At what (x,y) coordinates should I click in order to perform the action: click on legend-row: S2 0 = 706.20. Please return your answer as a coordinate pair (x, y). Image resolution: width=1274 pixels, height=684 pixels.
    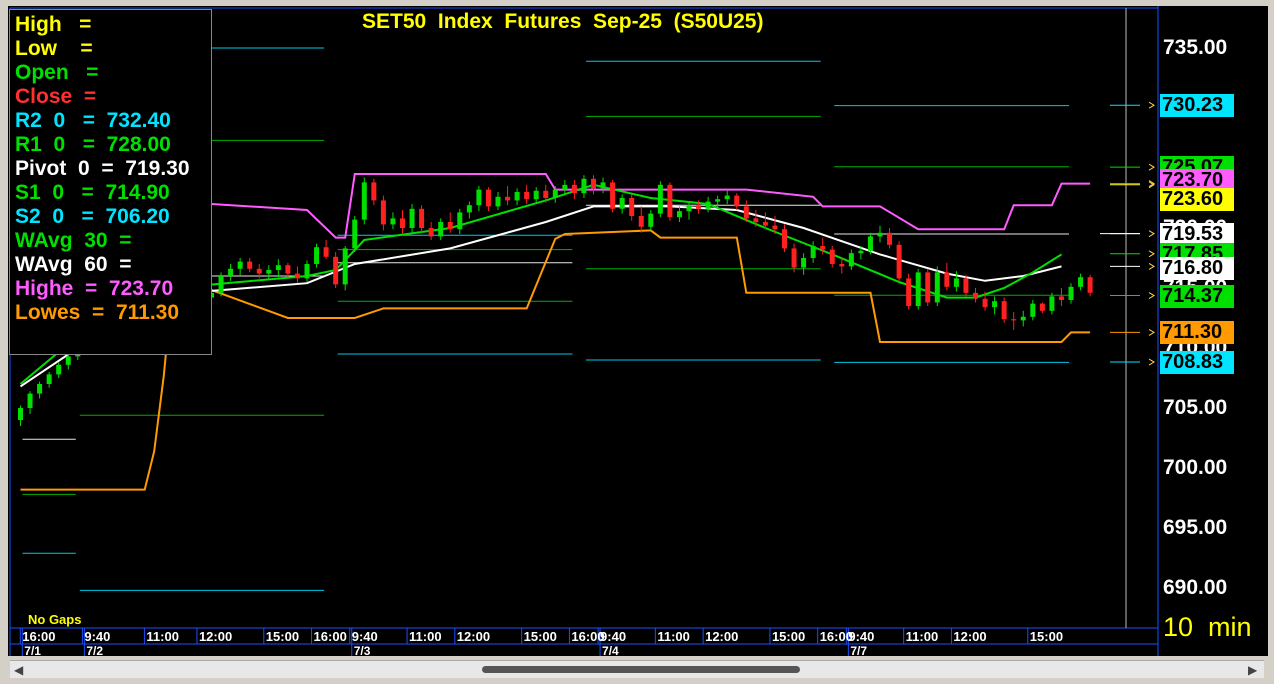
    Looking at the image, I should click on (92, 216).